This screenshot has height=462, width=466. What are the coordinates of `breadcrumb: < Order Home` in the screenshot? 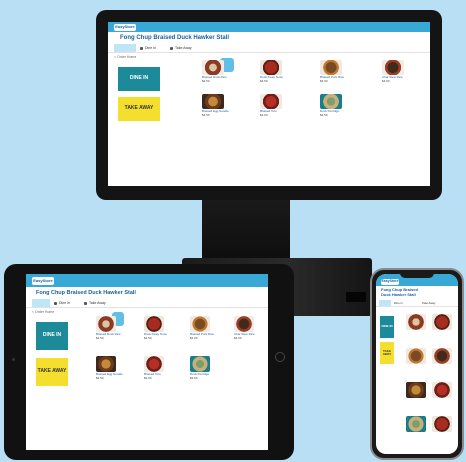 It's located at (147, 312).